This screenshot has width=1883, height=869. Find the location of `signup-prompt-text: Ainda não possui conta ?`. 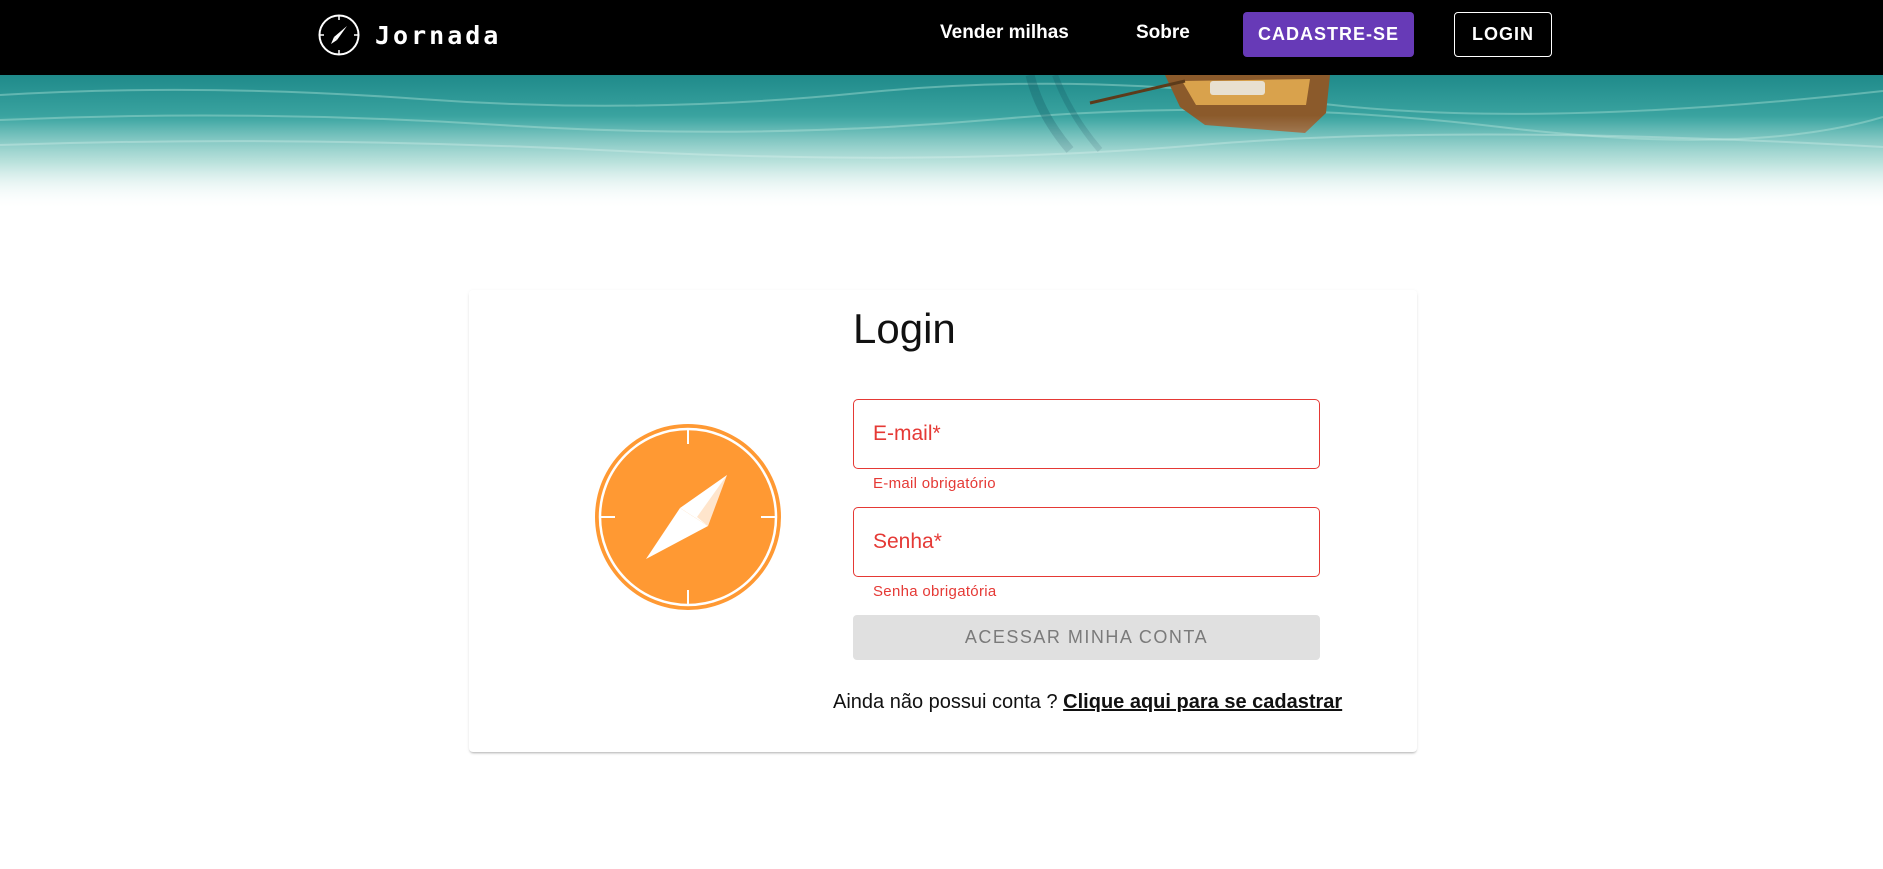

signup-prompt-text: Ainda não possui conta ? is located at coordinates (945, 702).